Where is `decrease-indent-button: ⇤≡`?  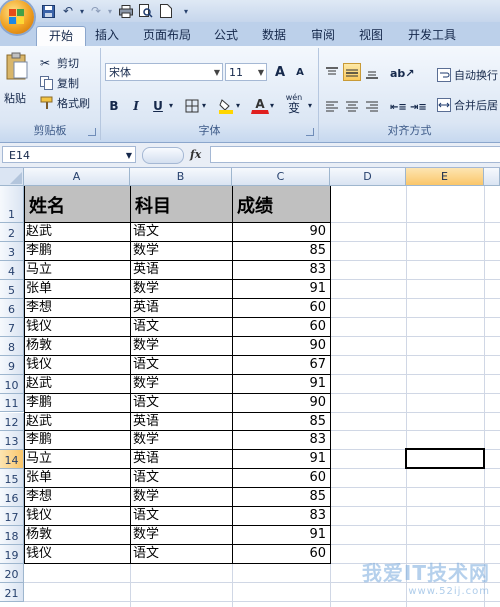
decrease-indent-button: ⇤≡ is located at coordinates (398, 105).